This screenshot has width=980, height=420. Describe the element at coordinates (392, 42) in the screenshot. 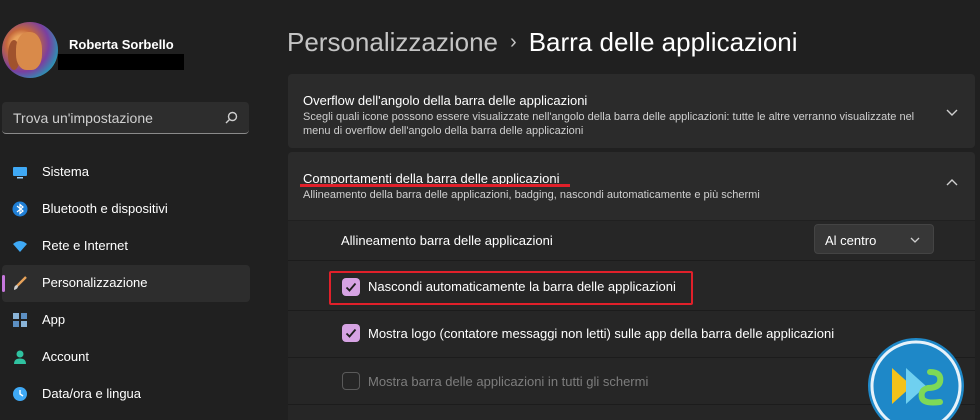

I see `breadcrumb-parent: Personalizzazione` at that location.